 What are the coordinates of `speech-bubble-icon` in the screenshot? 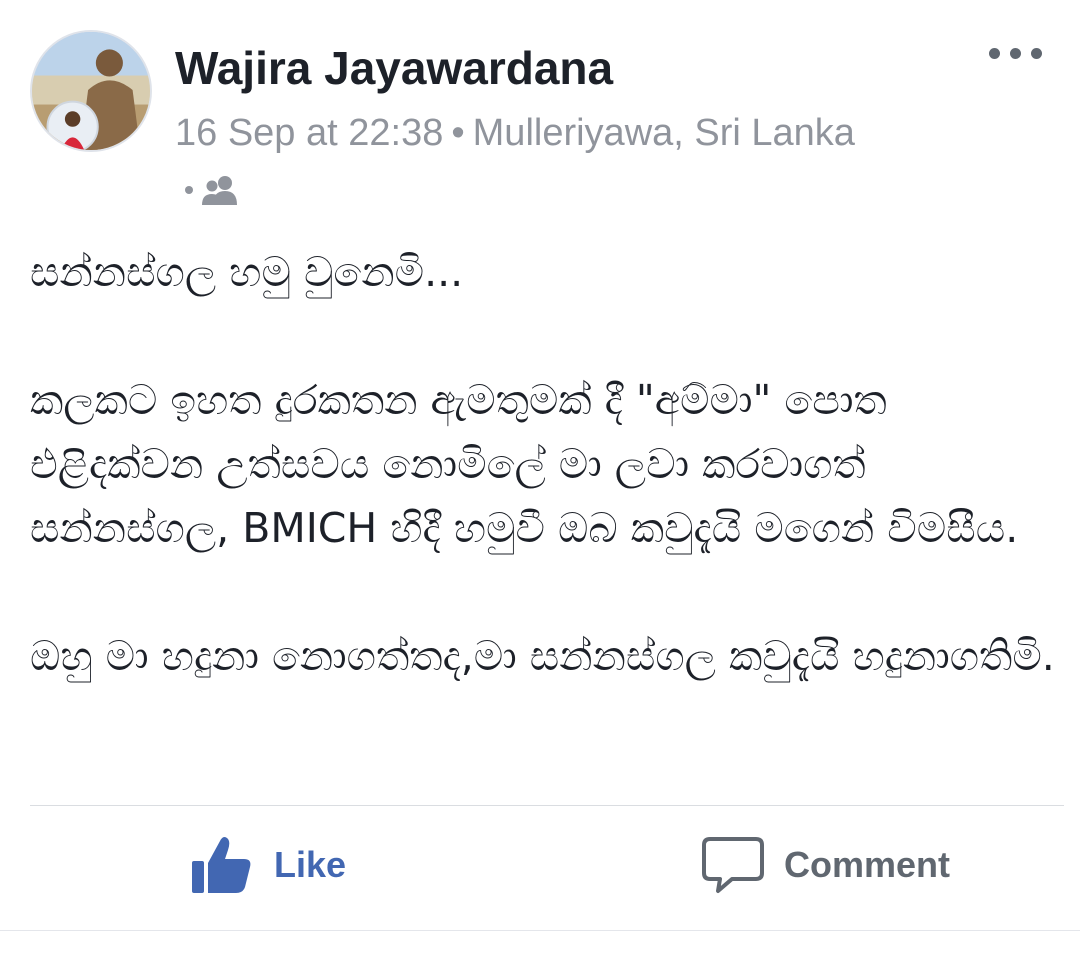 It's located at (733, 865).